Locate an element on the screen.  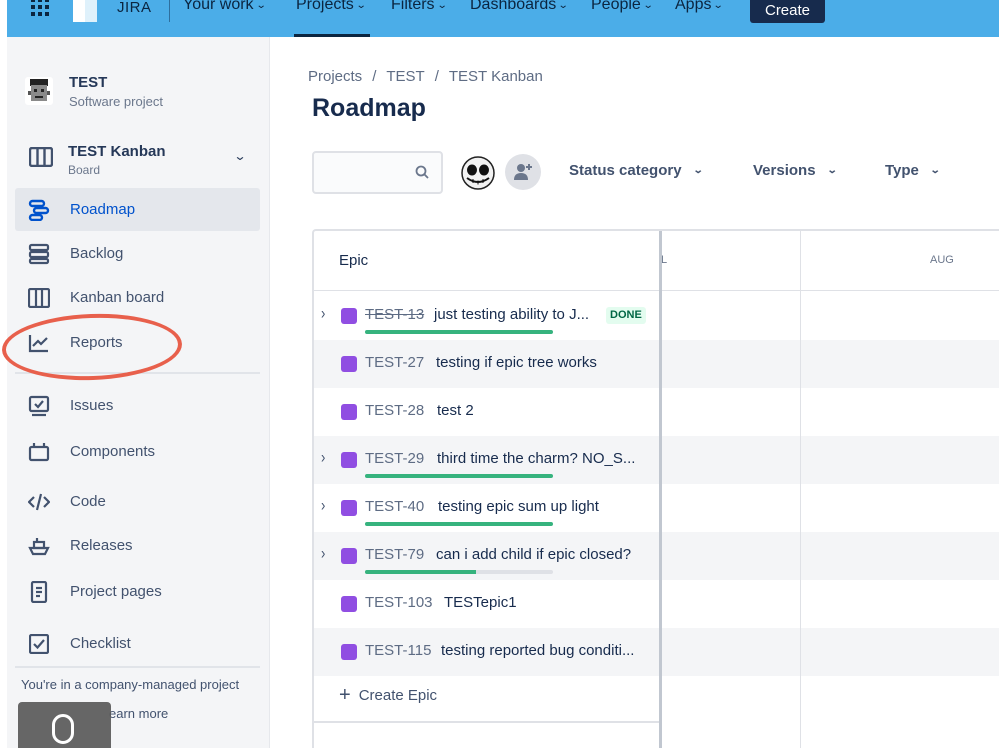
epic-key: TEST-28 is located at coordinates (394, 410).